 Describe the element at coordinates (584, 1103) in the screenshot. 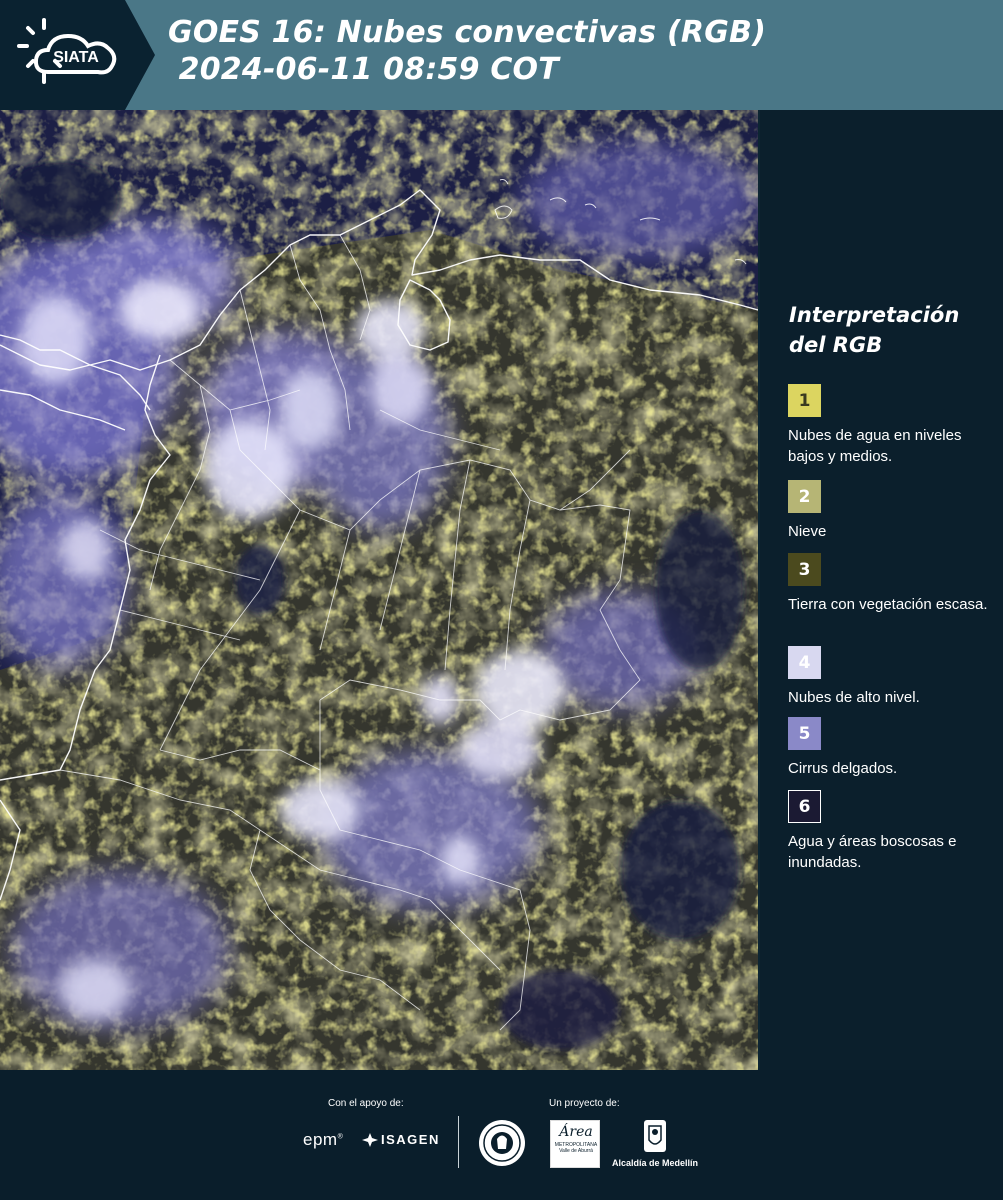

I see `project-label: Un proyecto de:` at that location.